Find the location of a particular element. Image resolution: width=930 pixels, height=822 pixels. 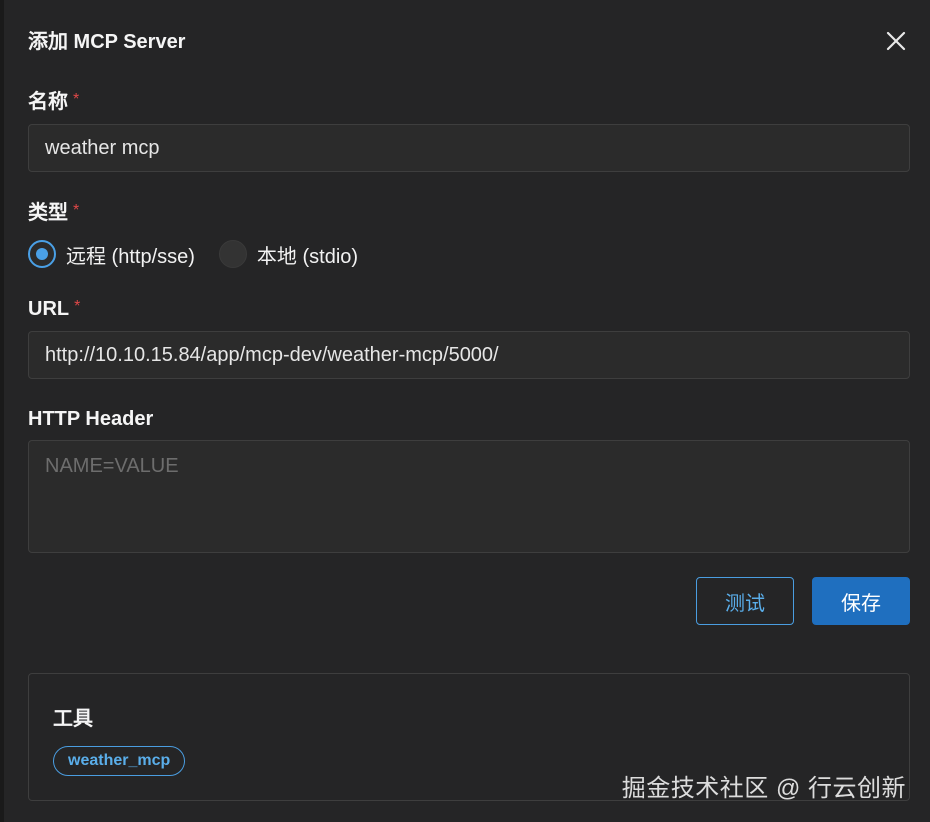

radio-unchecked-icon is located at coordinates (232, 254).